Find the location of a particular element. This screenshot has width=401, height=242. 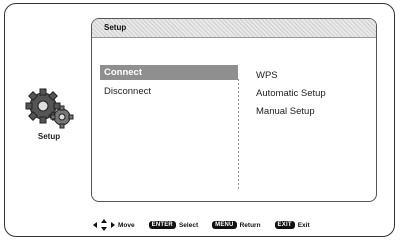

option-automatic-setup: Automatic Setup is located at coordinates (291, 94).